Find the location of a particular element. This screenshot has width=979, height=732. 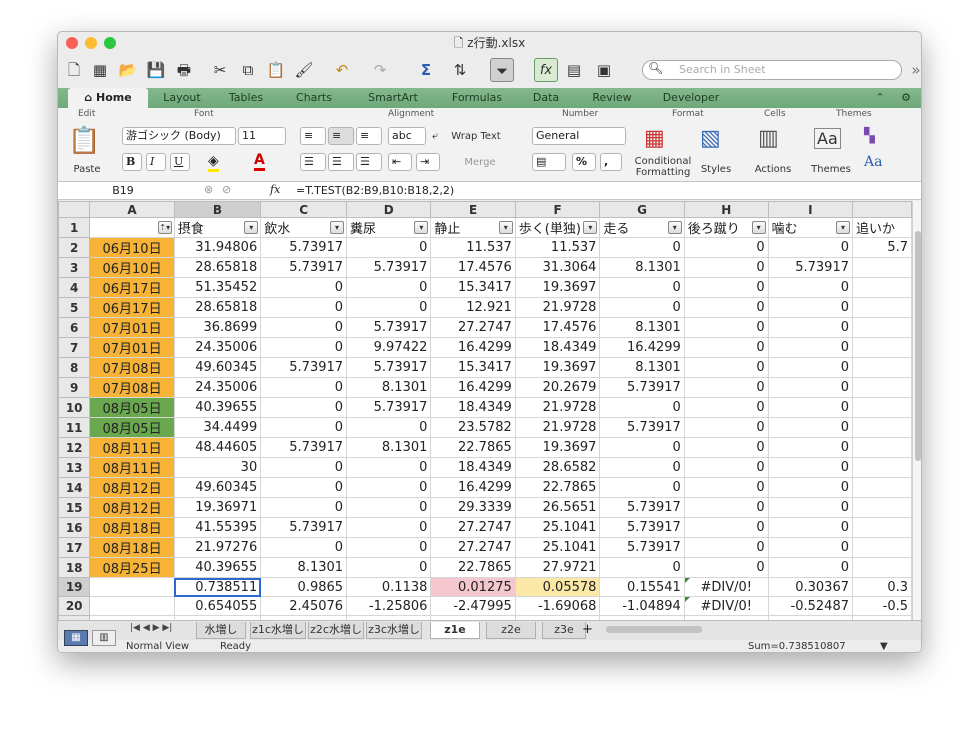

align-middle-button: ≡ is located at coordinates (341, 136).